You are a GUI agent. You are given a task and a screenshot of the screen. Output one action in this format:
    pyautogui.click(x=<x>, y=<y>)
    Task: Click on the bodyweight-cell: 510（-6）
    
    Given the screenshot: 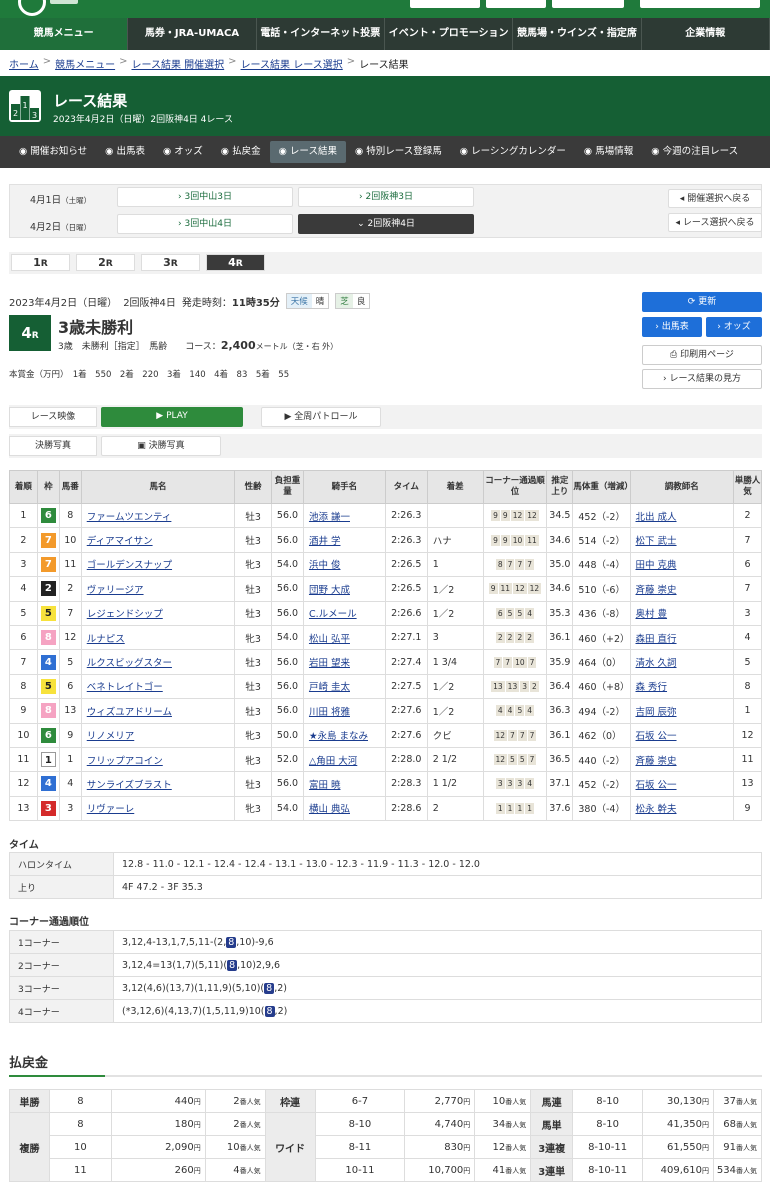 What is the action you would take?
    pyautogui.click(x=601, y=589)
    